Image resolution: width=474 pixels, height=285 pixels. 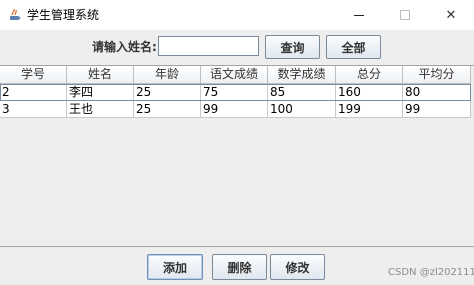 What do you see at coordinates (437, 109) in the screenshot?
I see `cell-average: 99` at bounding box center [437, 109].